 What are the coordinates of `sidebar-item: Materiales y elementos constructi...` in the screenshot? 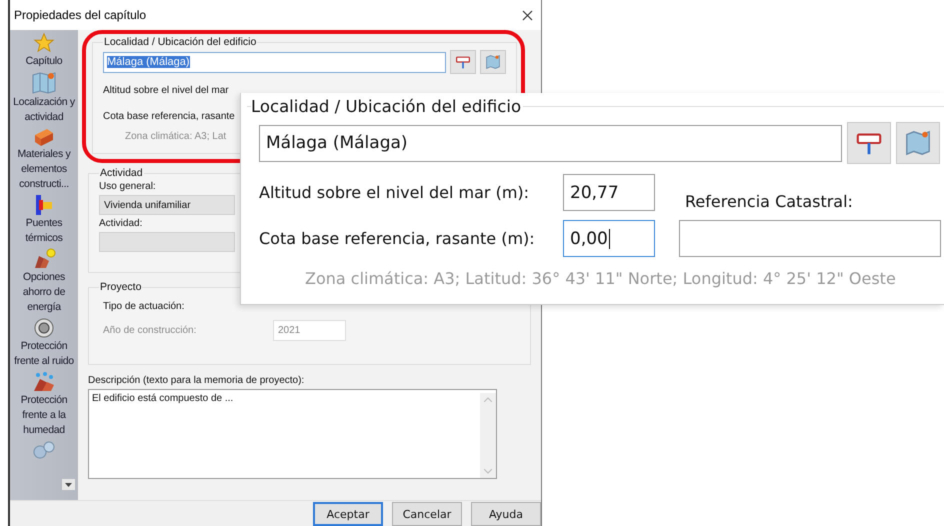 It's located at (44, 169).